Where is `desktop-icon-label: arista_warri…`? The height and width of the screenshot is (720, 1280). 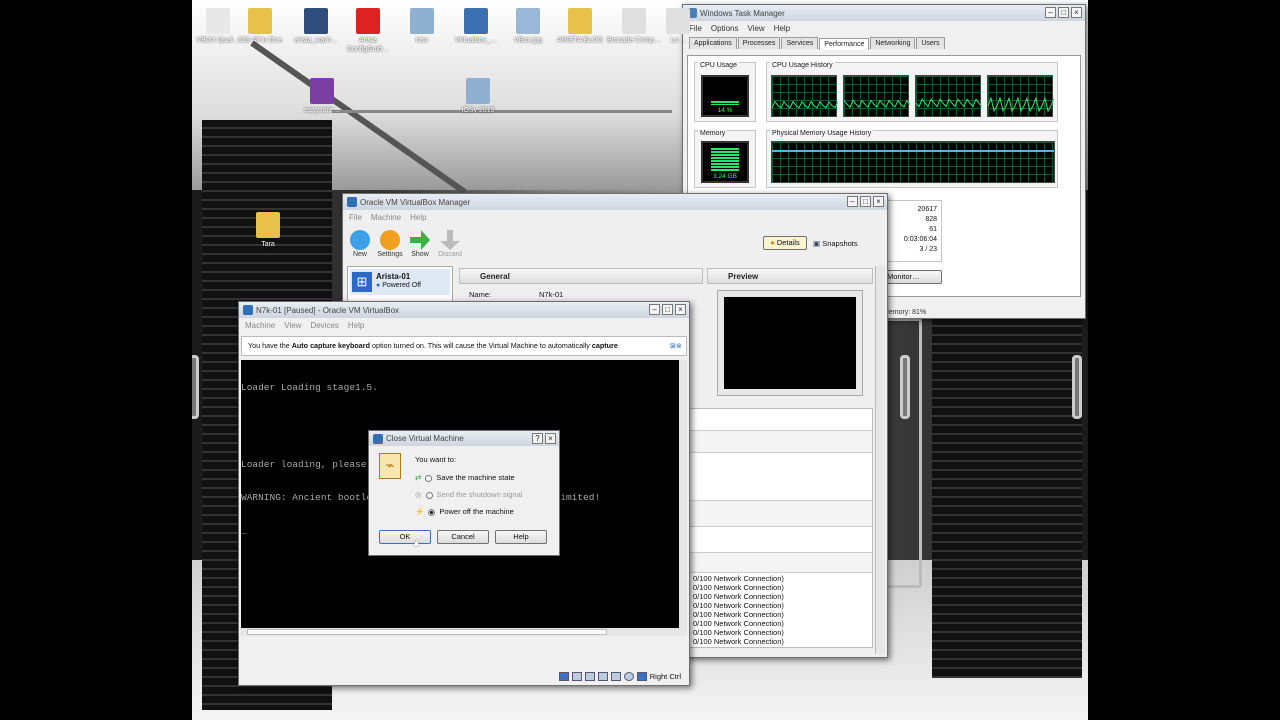
desktop-icon-label: arista_warri… is located at coordinates (316, 40).